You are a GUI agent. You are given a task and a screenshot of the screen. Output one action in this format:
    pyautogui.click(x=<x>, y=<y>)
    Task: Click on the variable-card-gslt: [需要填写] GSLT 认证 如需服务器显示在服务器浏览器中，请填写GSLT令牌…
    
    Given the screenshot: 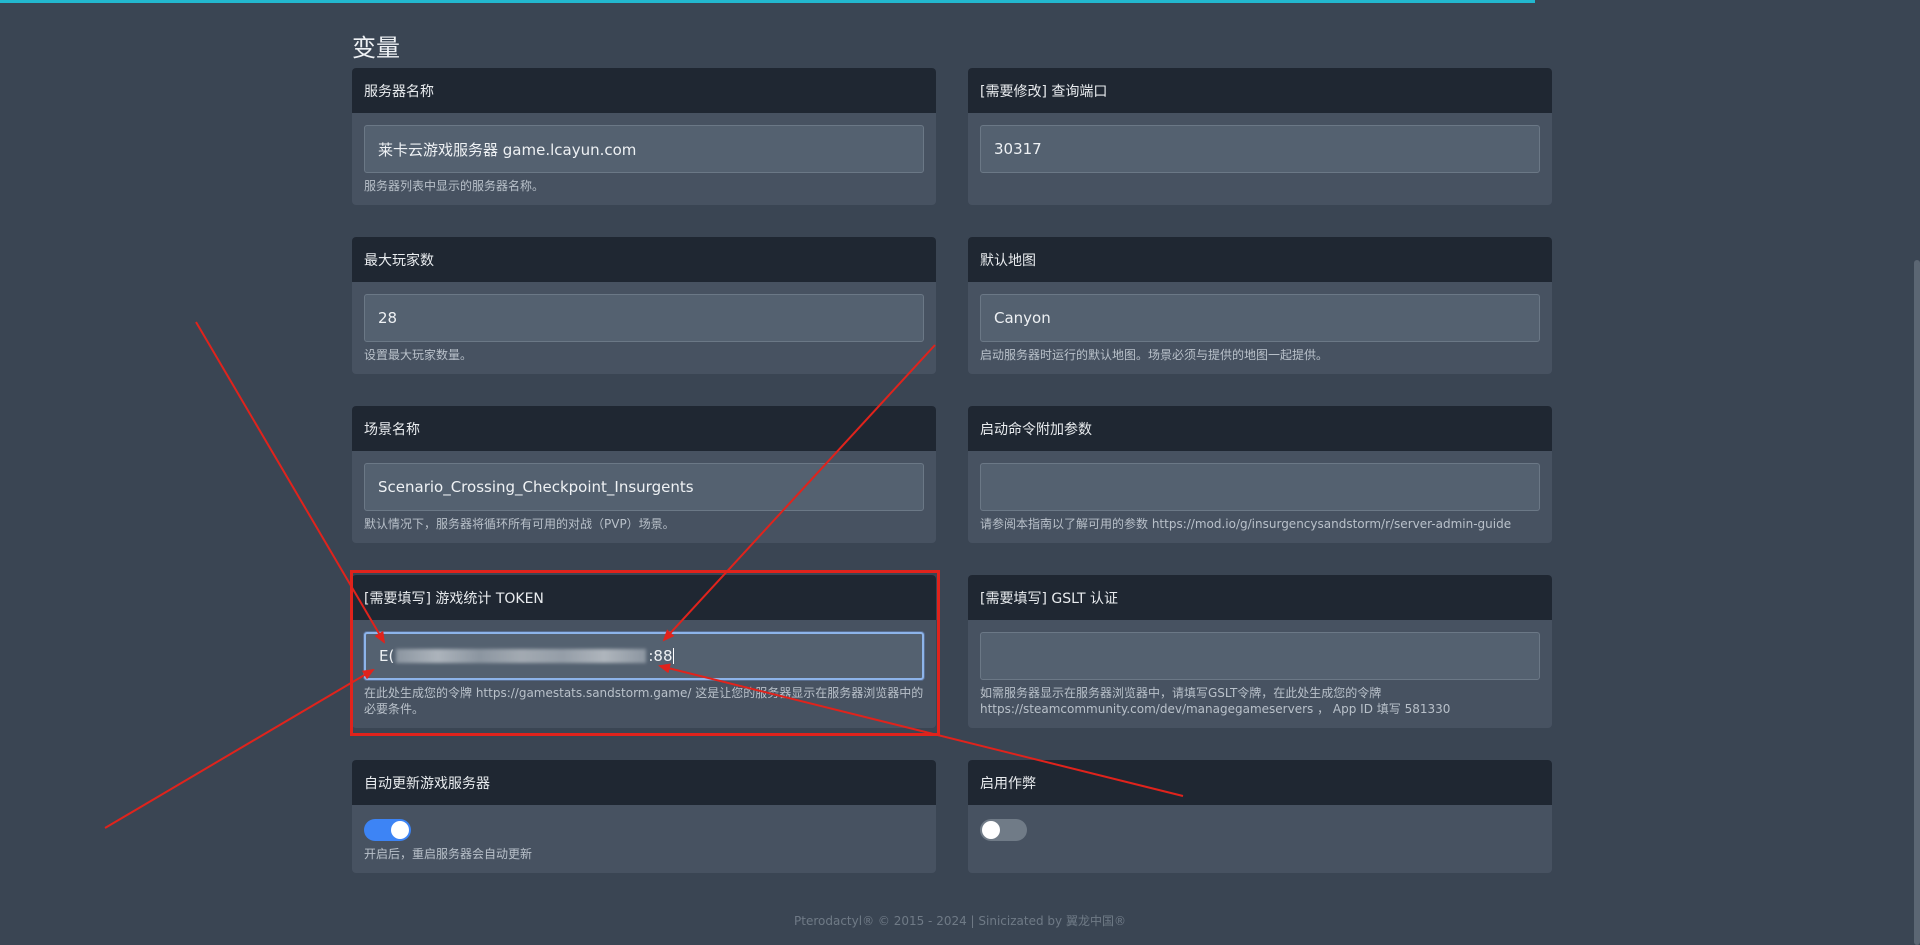 What is the action you would take?
    pyautogui.click(x=1260, y=651)
    